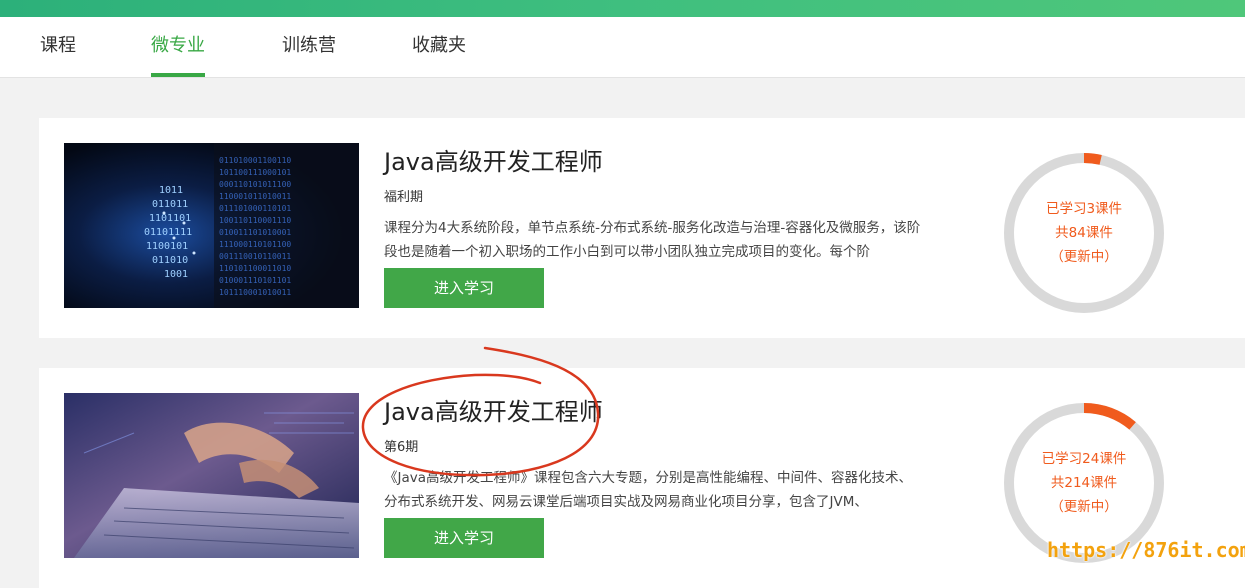  Describe the element at coordinates (255, 220) in the screenshot. I see `svg-text: 100110110001110` at that location.